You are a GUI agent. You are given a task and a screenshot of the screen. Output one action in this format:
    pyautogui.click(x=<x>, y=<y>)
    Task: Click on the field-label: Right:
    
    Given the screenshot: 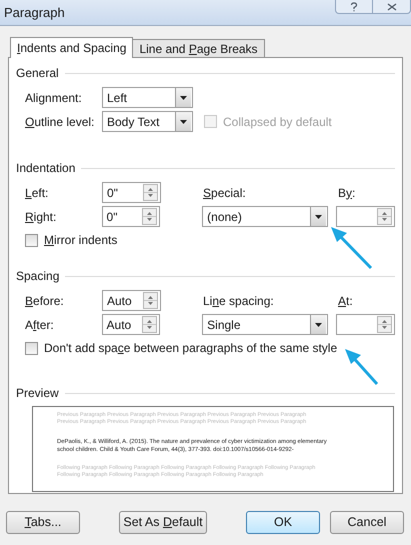 What is the action you would take?
    pyautogui.click(x=41, y=217)
    